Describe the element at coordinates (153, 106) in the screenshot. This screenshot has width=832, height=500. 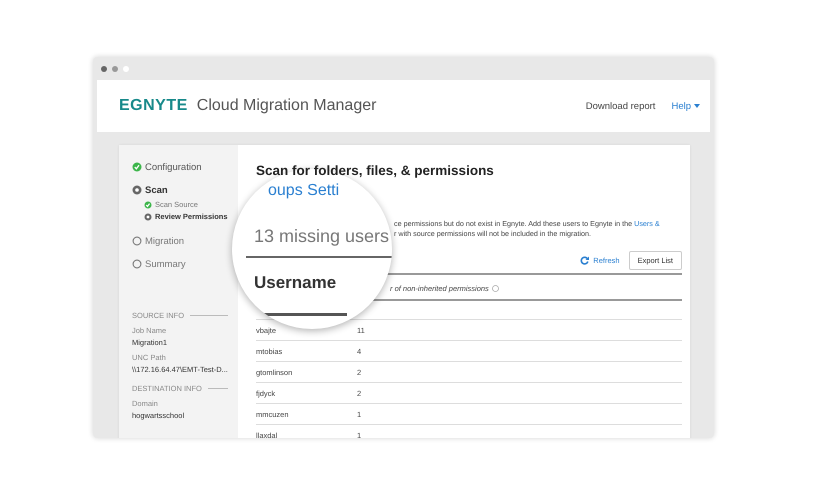
I see `logo: EGNYTE` at that location.